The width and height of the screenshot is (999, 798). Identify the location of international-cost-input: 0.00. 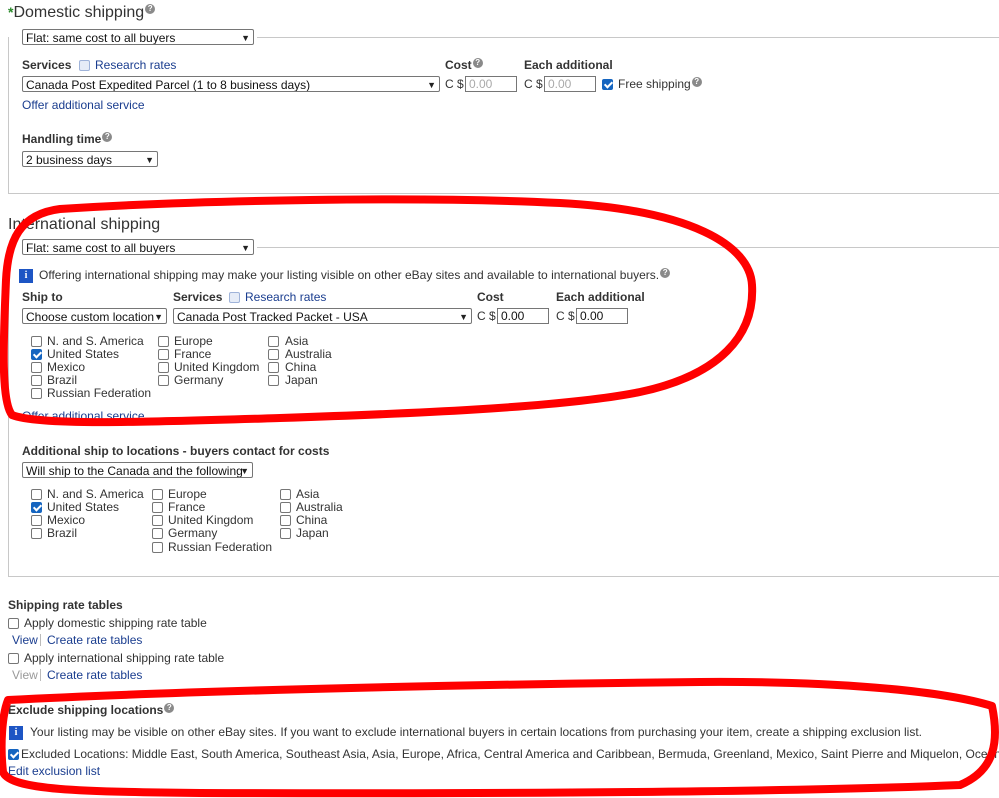
(523, 316).